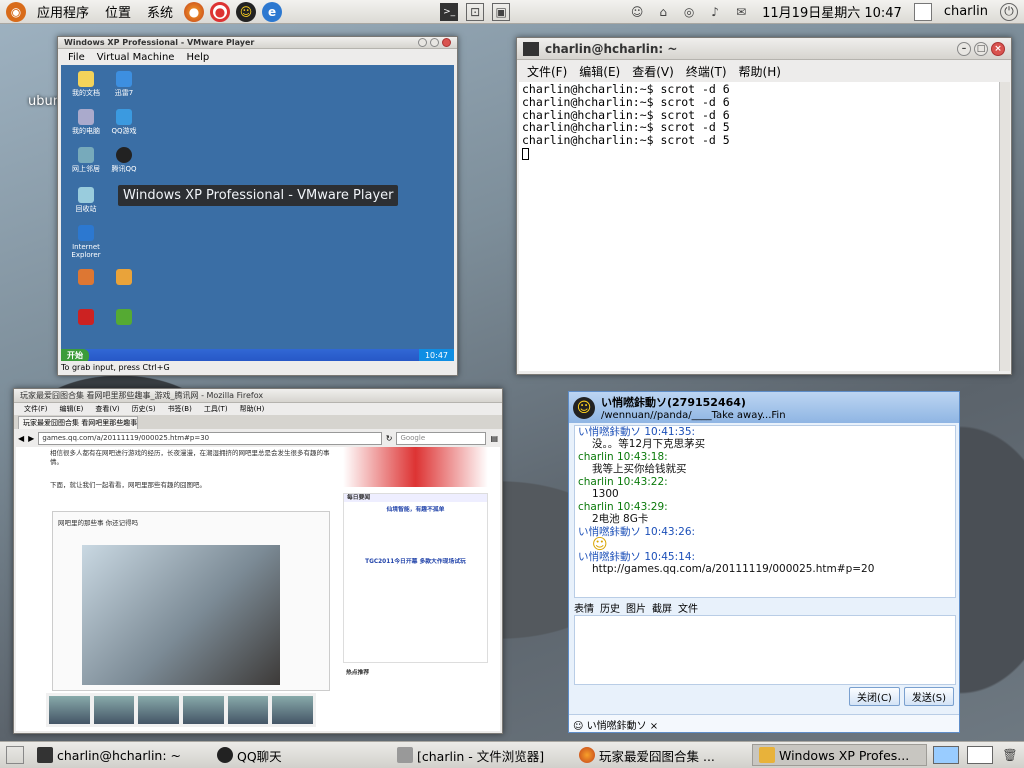 This screenshot has width=1024, height=768. I want to click on sidebar-headline: 仙境智能，有趣不孤单, so click(415, 510).